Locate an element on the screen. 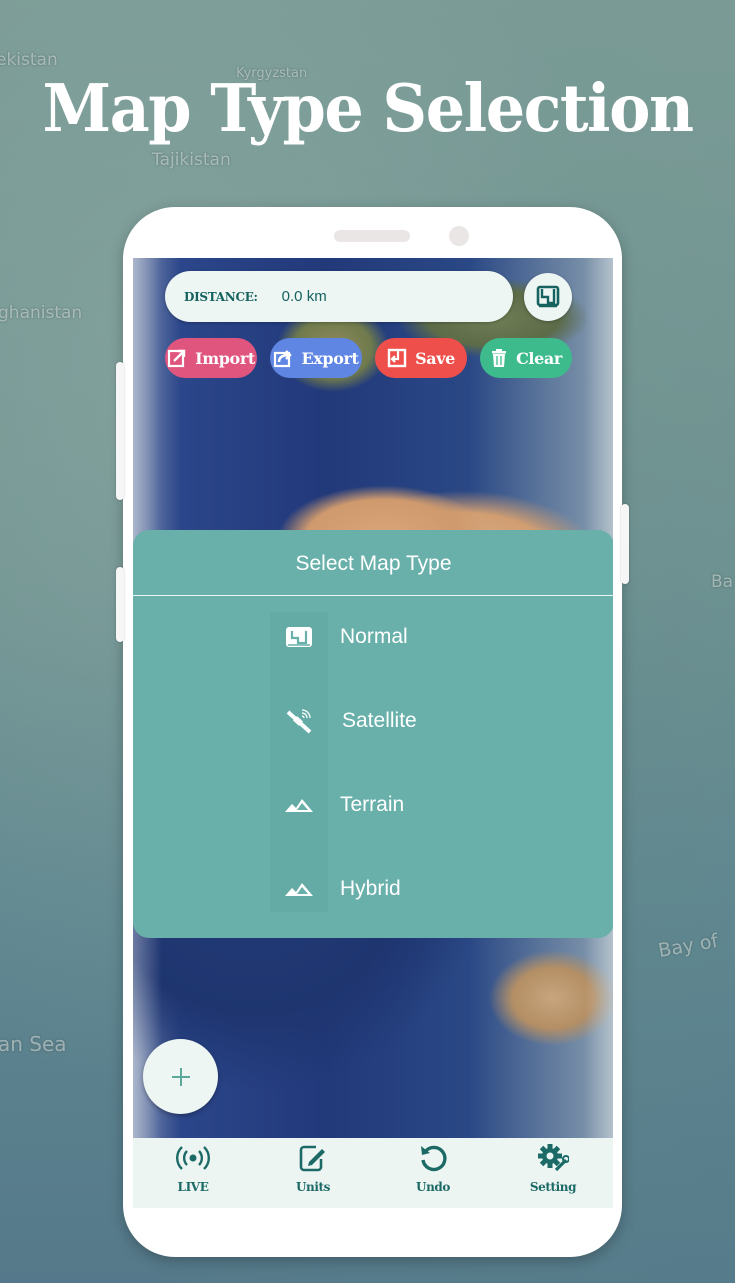  save-icon is located at coordinates (397, 358).